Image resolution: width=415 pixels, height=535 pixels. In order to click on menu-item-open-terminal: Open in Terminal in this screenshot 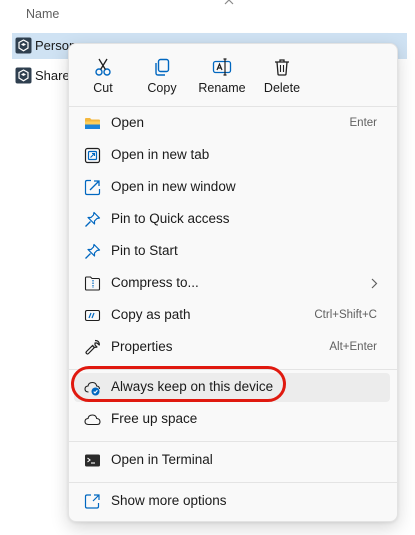, I will do `click(232, 460)`.